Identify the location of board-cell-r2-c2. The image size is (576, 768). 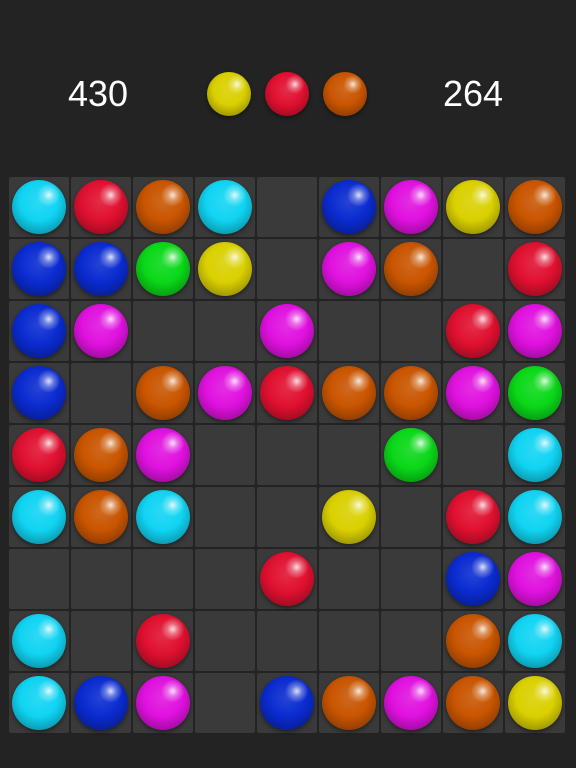
(101, 269).